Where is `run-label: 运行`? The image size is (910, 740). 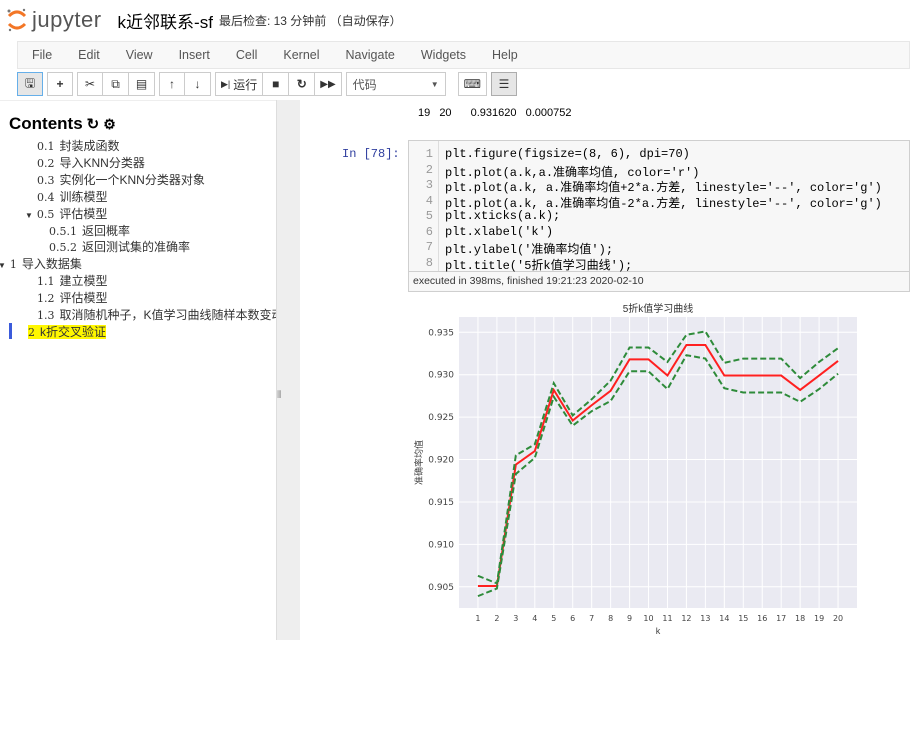 run-label: 运行 is located at coordinates (245, 84).